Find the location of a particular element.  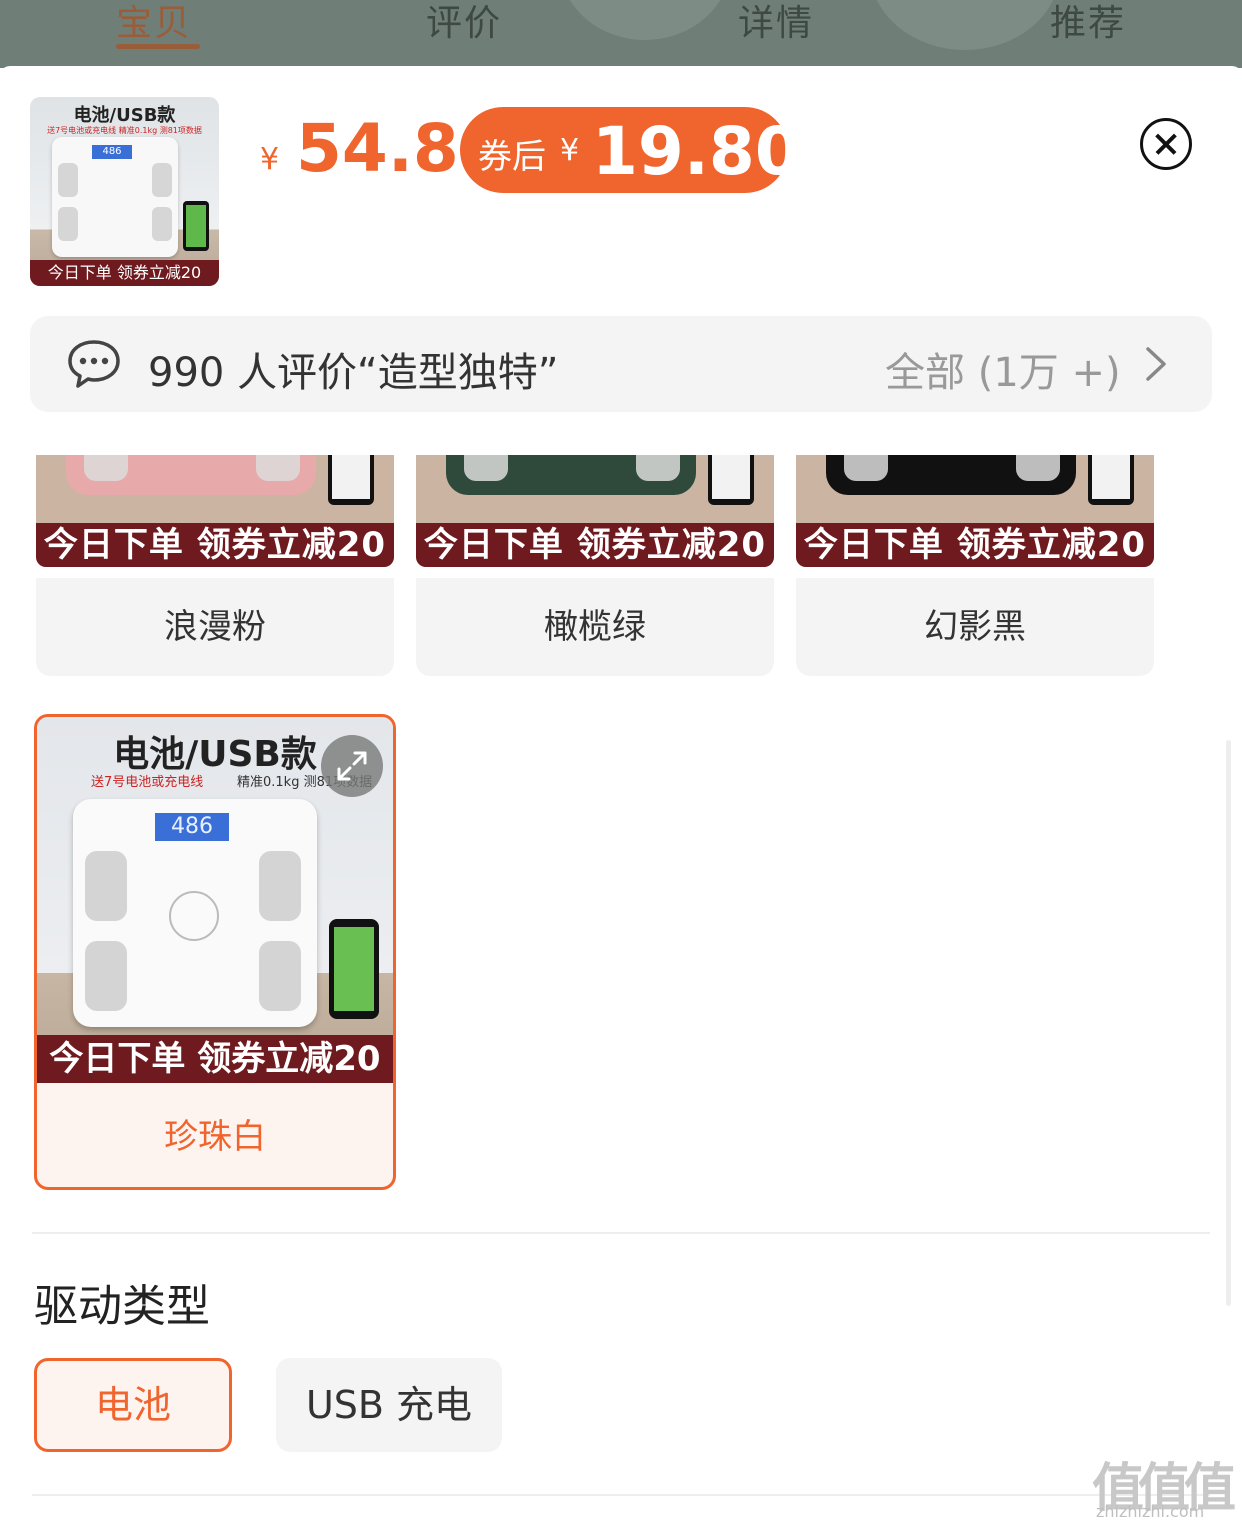

variant-image-subtitle-red: 送7号电池或充电线 is located at coordinates (147, 782).